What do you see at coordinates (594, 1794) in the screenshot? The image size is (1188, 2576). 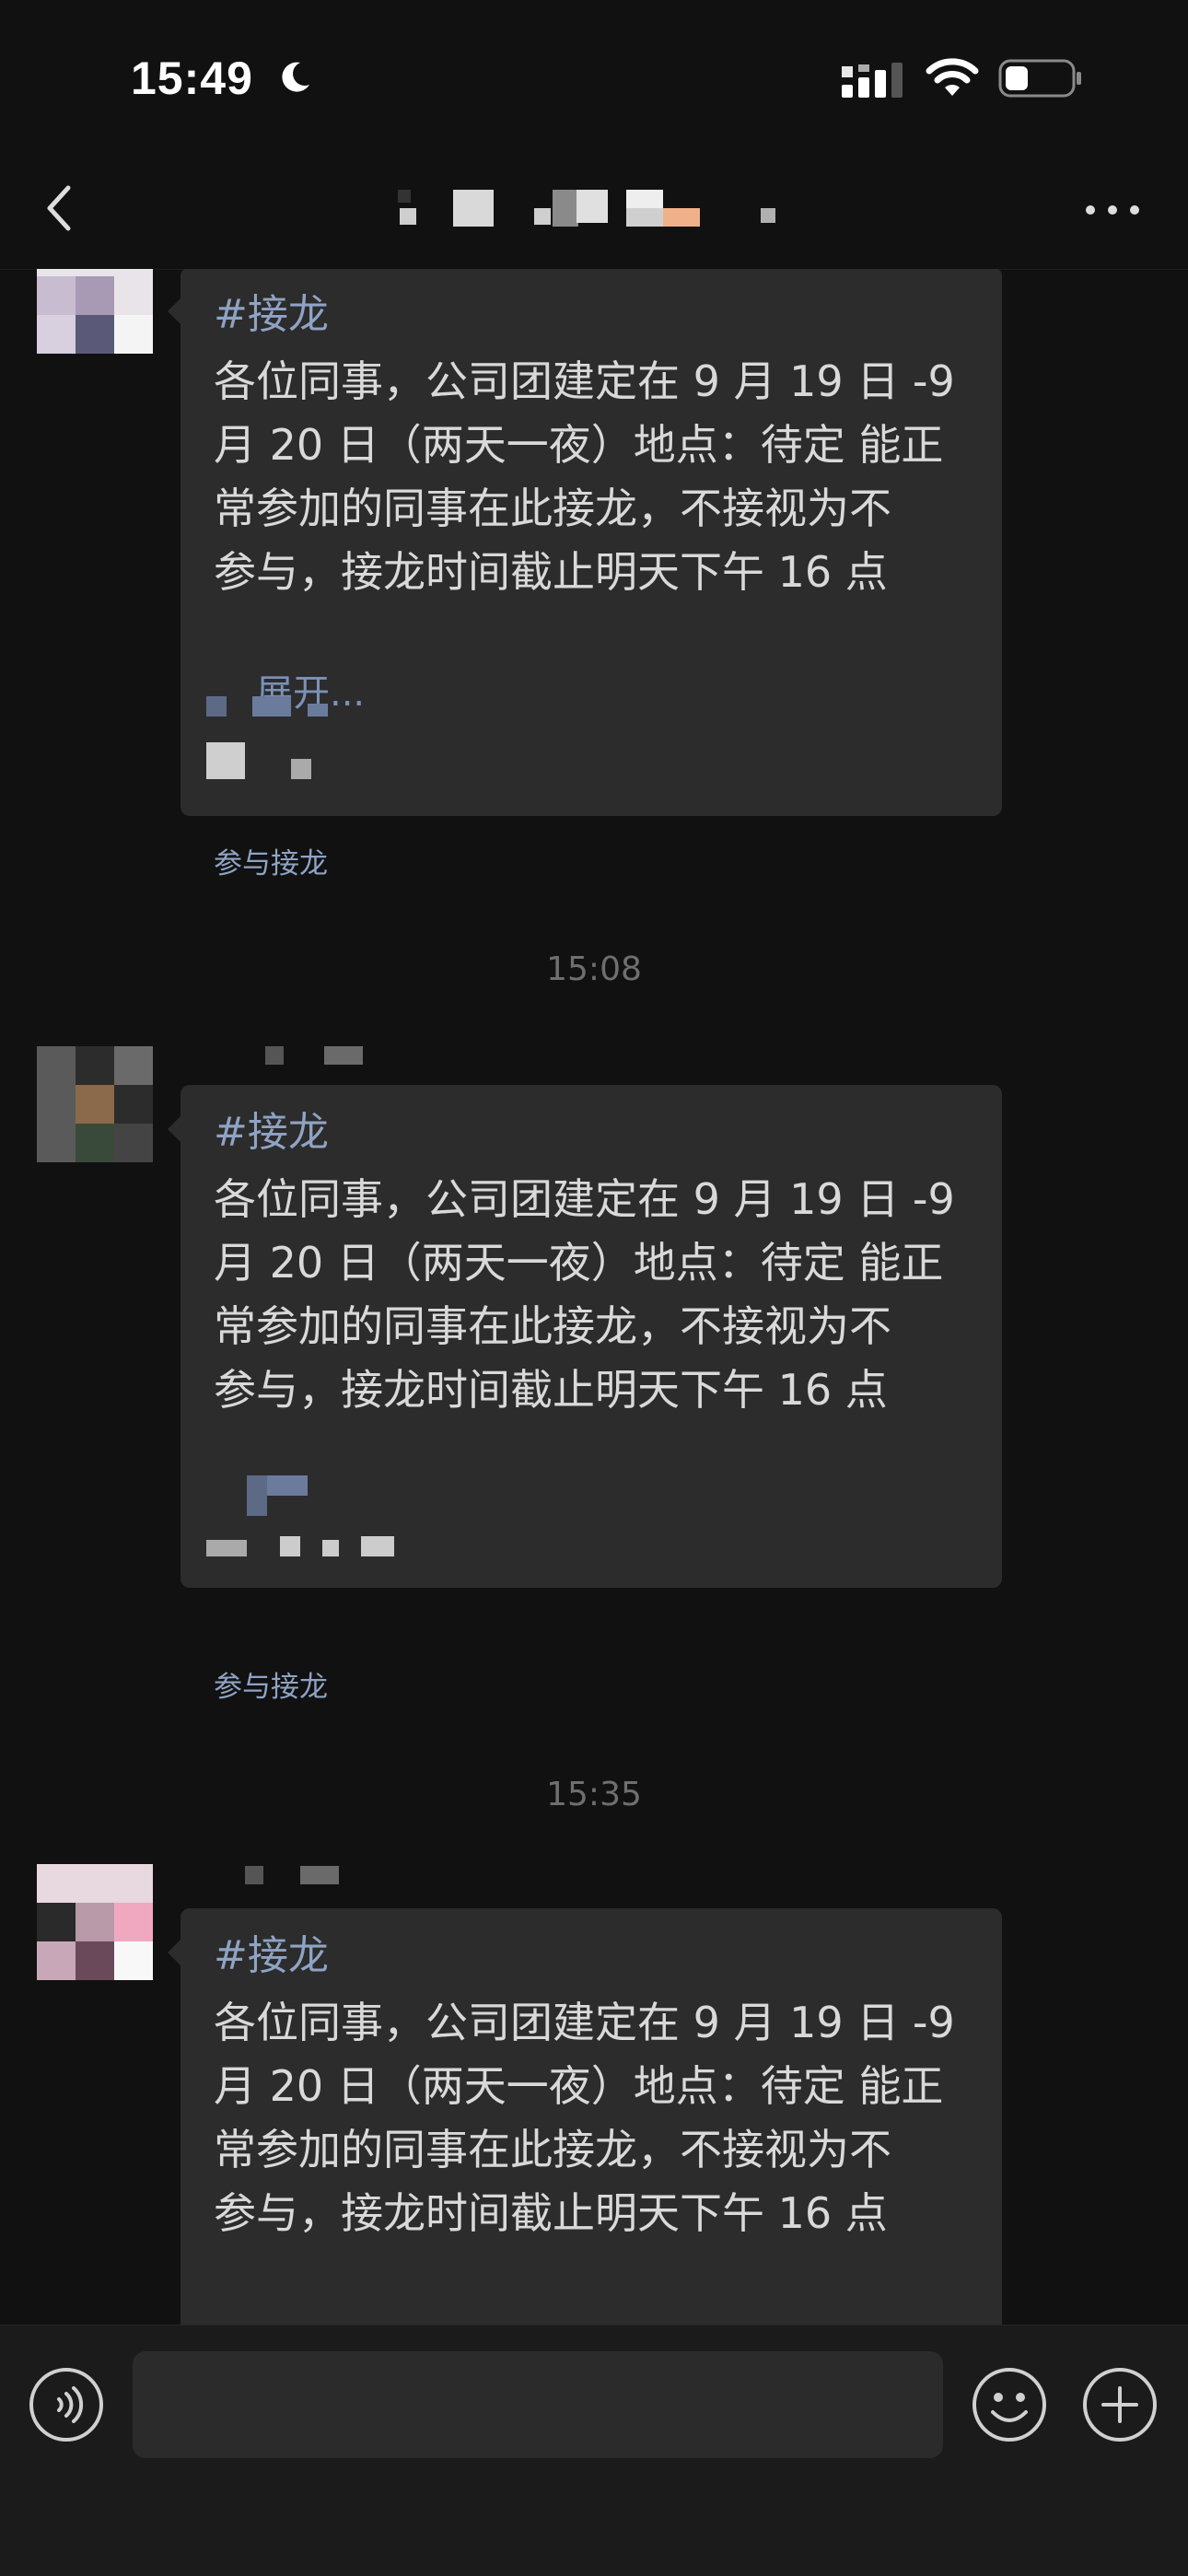 I see `chat-timestamp: 15:35` at bounding box center [594, 1794].